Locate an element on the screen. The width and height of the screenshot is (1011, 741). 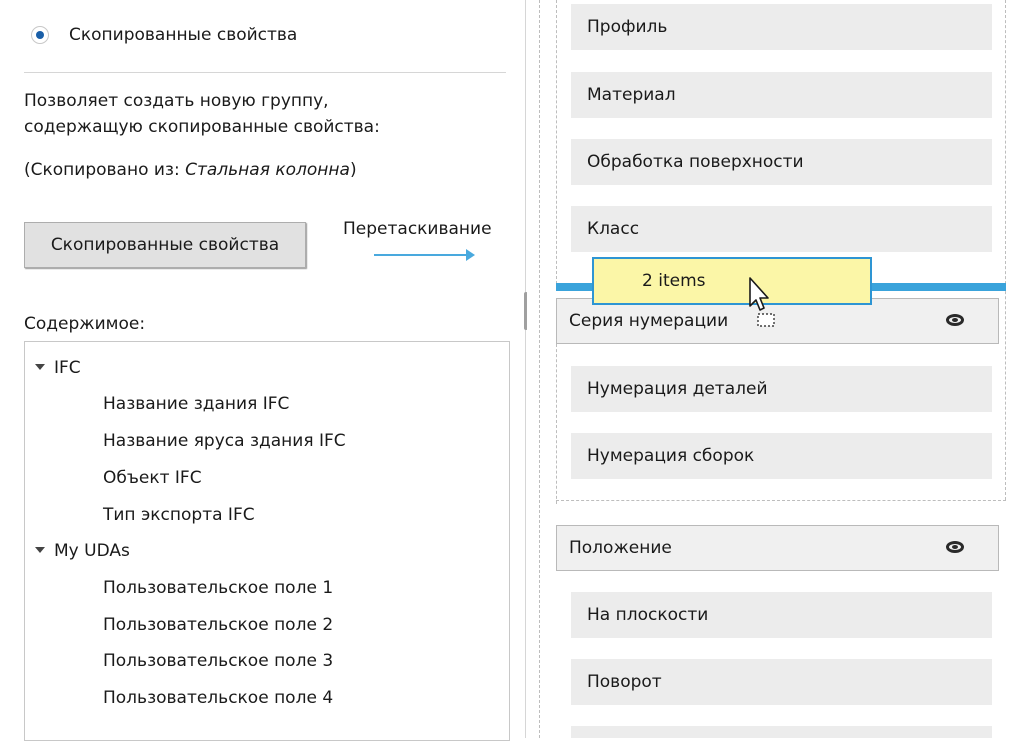
drag-arrow-line is located at coordinates (421, 255).